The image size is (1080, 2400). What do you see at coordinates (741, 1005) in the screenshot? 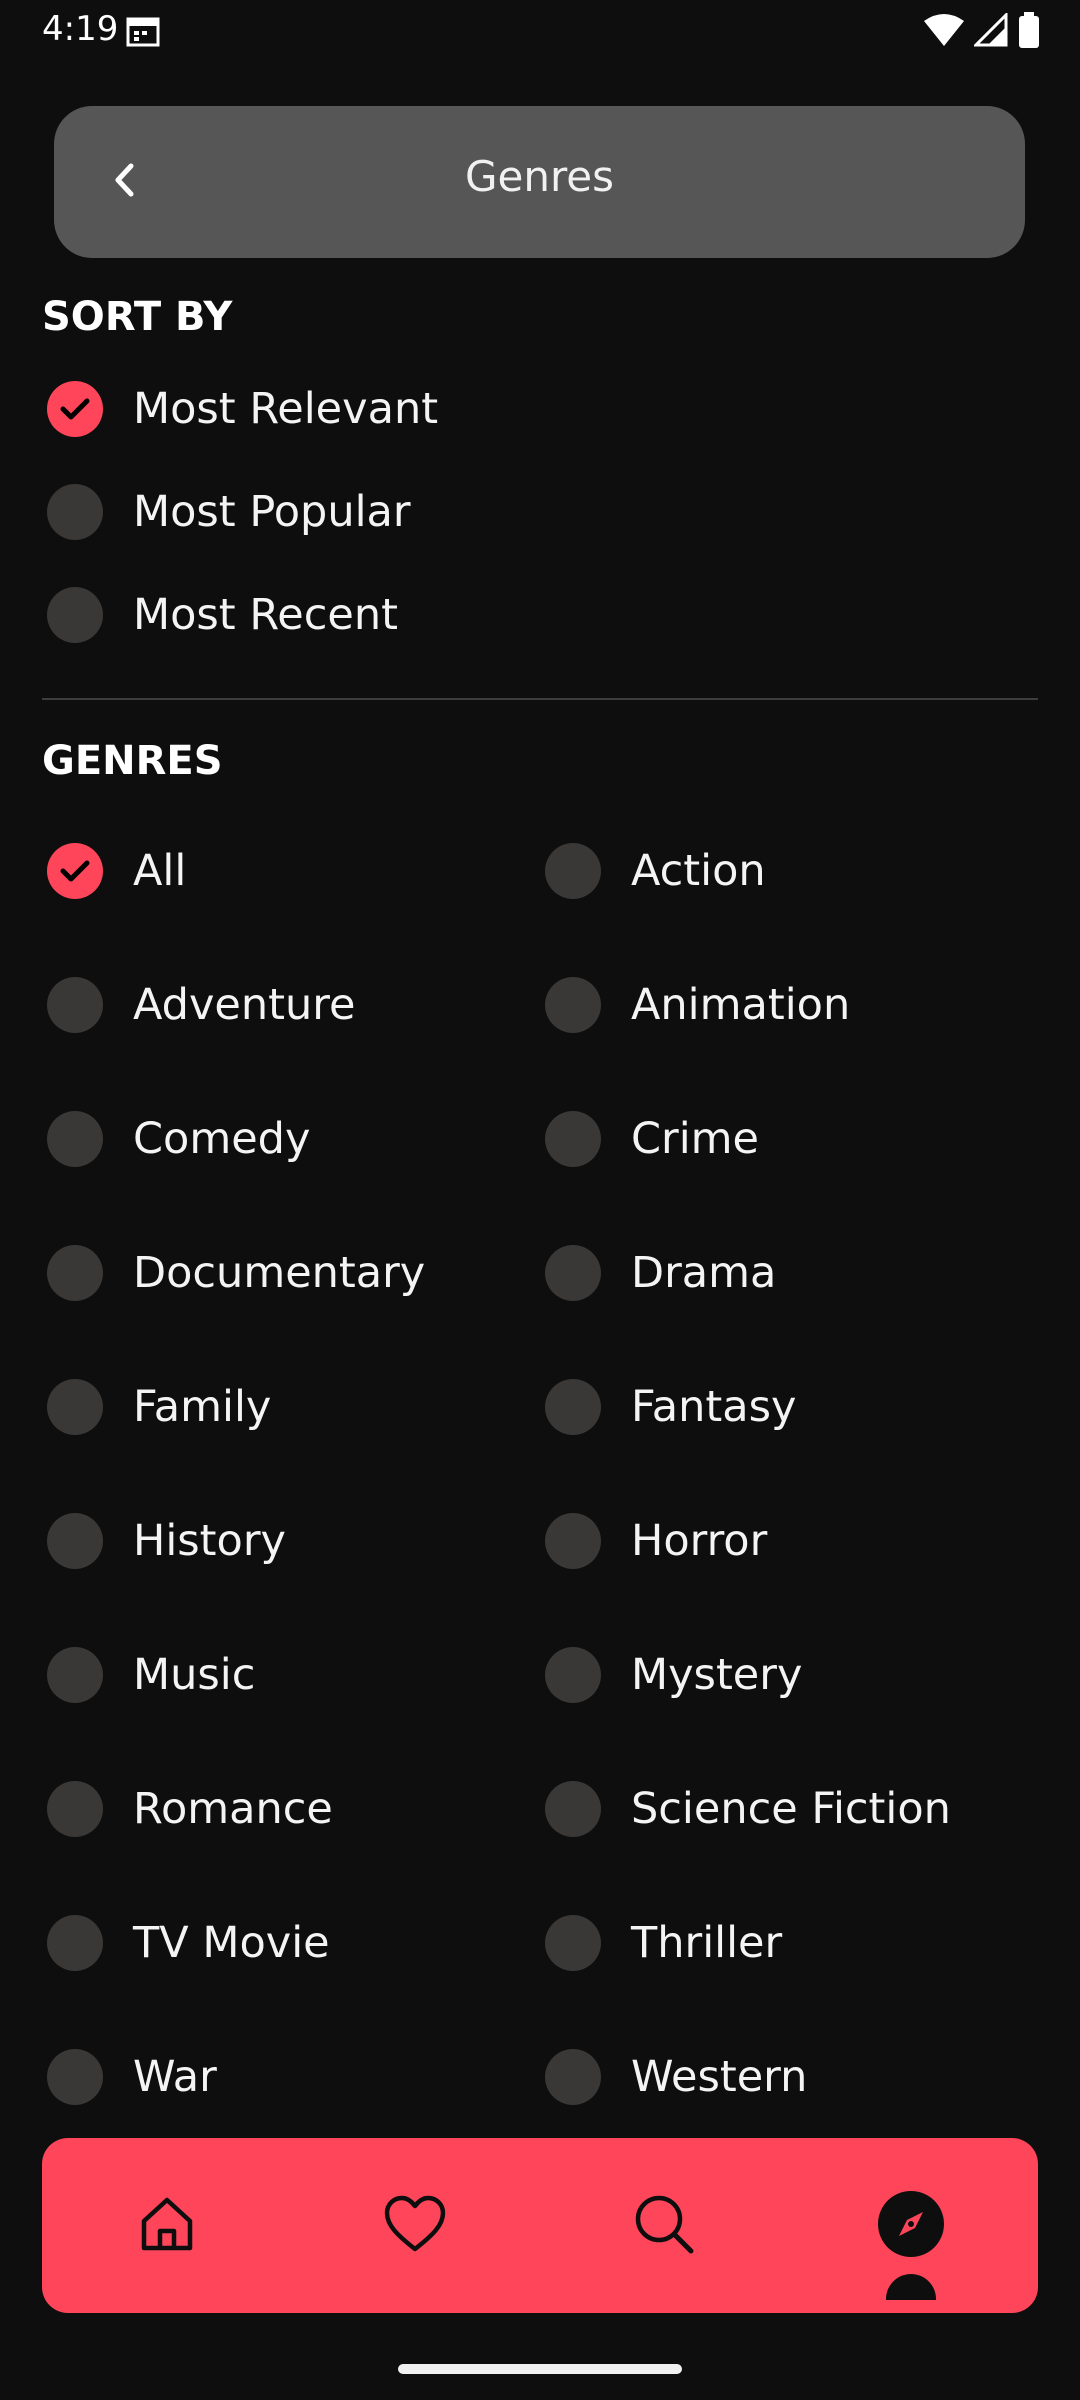
I see `genre-label: Animation` at bounding box center [741, 1005].